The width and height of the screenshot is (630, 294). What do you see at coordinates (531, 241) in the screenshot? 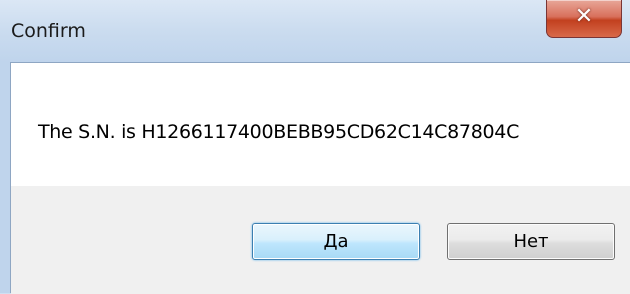
I see `no-button: Нет` at bounding box center [531, 241].